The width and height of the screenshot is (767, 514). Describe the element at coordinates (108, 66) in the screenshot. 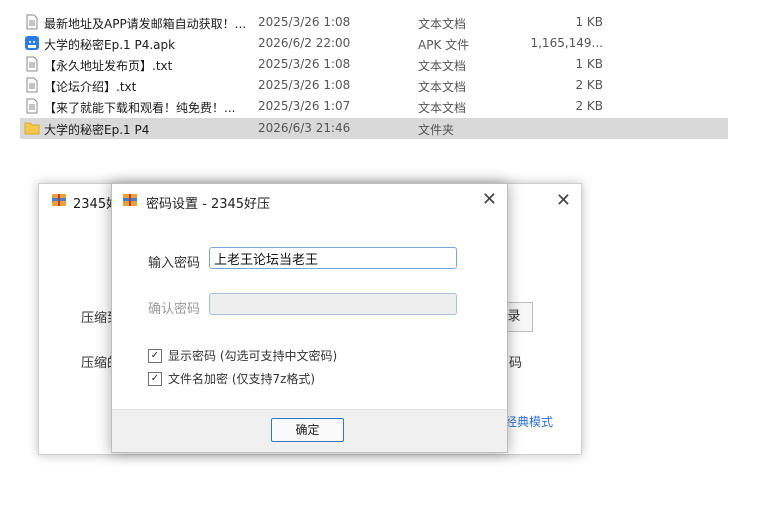

I see `file-name: 【永久地址发布页】.txt` at that location.